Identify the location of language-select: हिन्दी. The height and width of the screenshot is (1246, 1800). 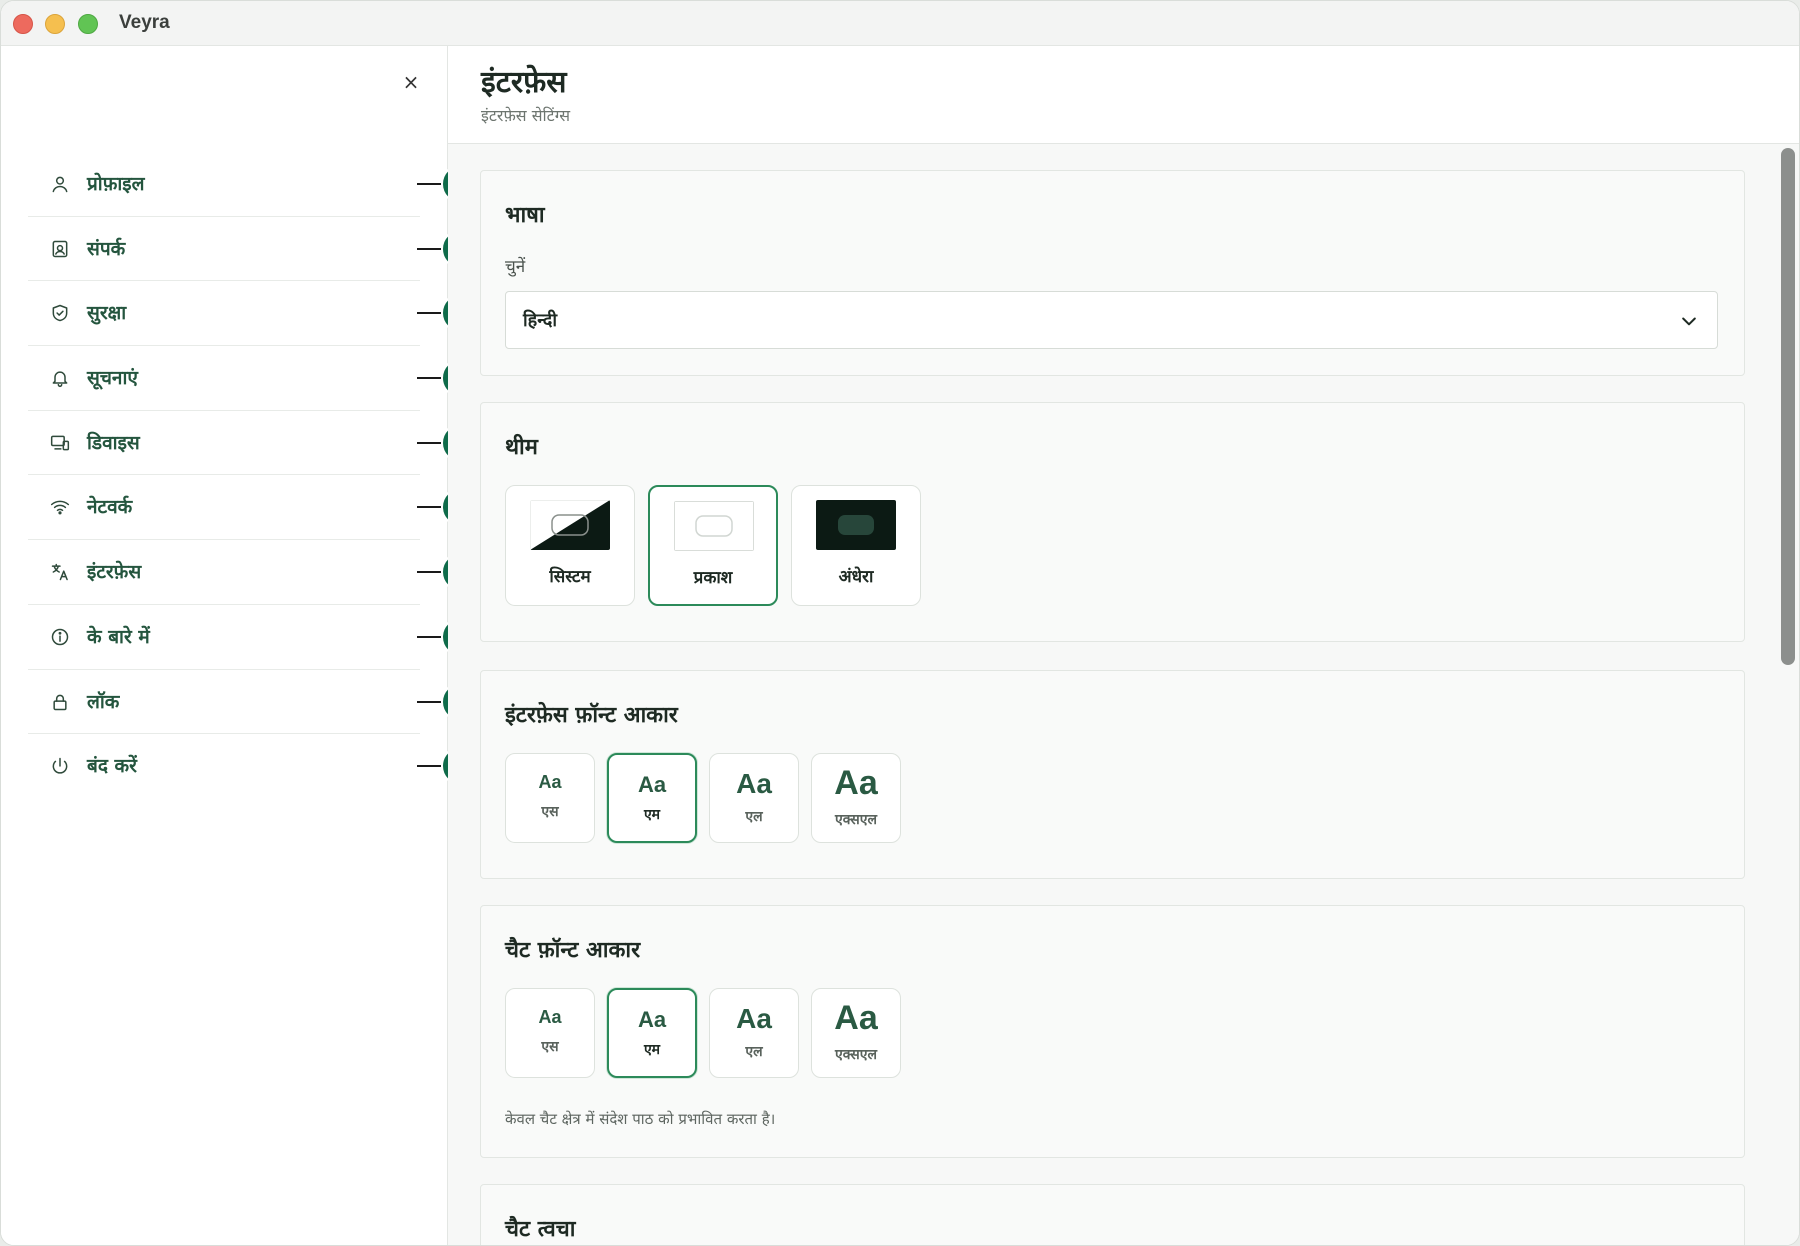
(1111, 320).